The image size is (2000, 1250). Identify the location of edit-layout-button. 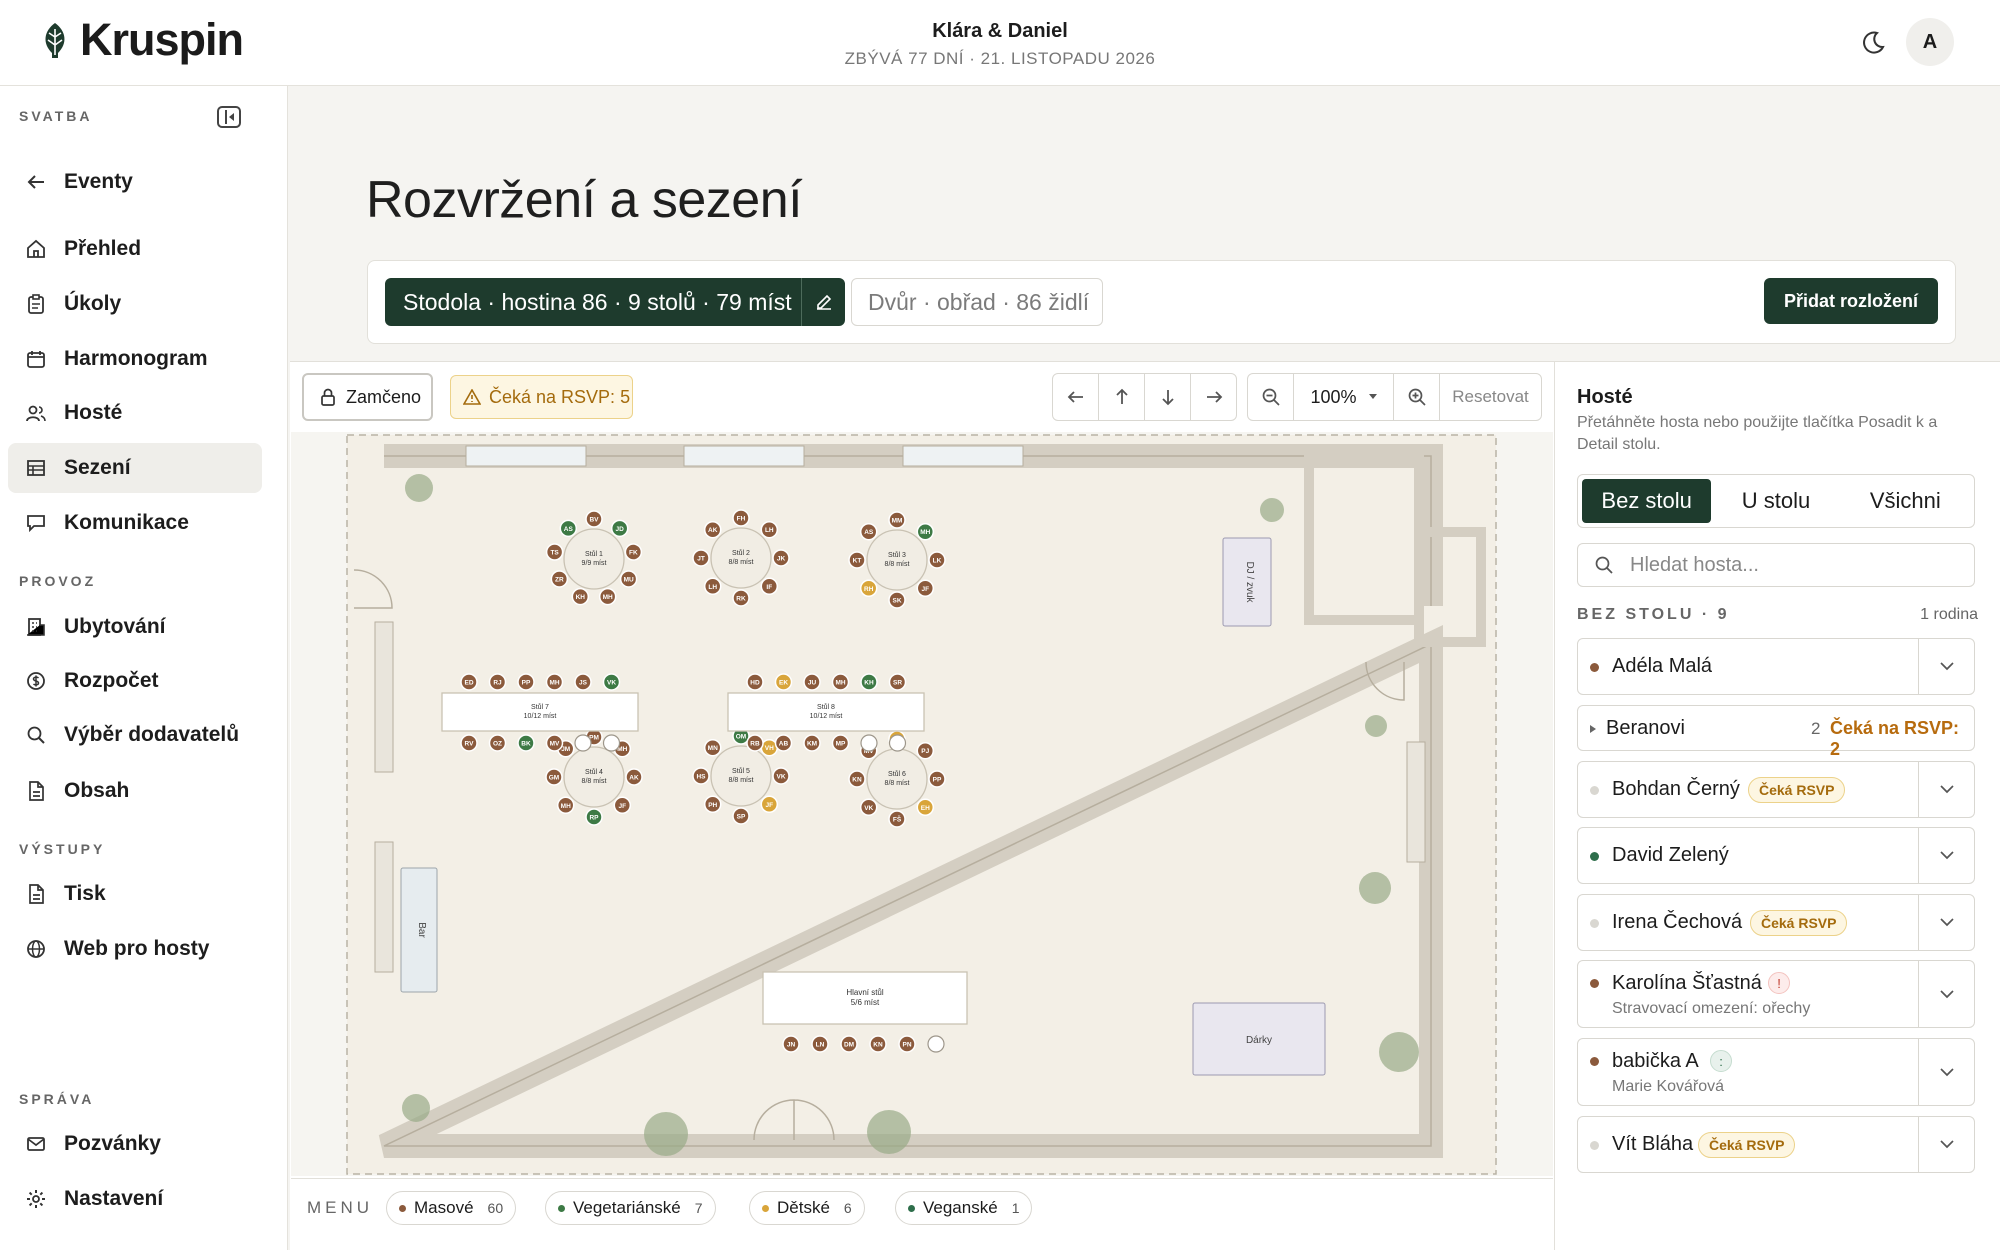
(823, 302).